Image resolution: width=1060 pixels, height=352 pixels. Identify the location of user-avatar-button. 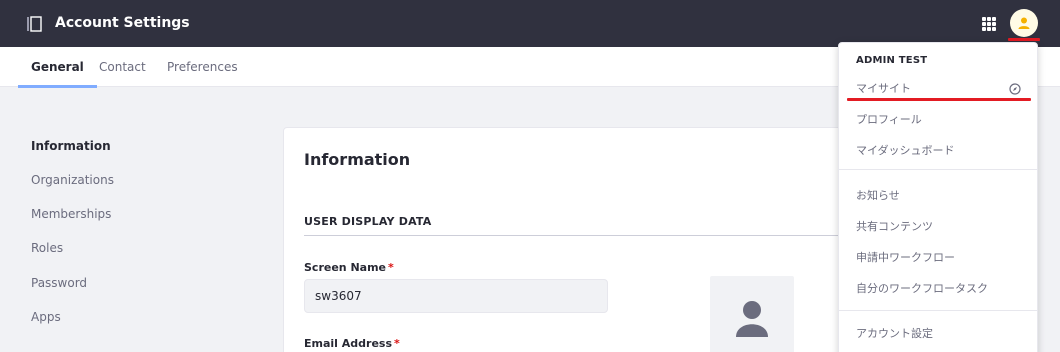
(1024, 23).